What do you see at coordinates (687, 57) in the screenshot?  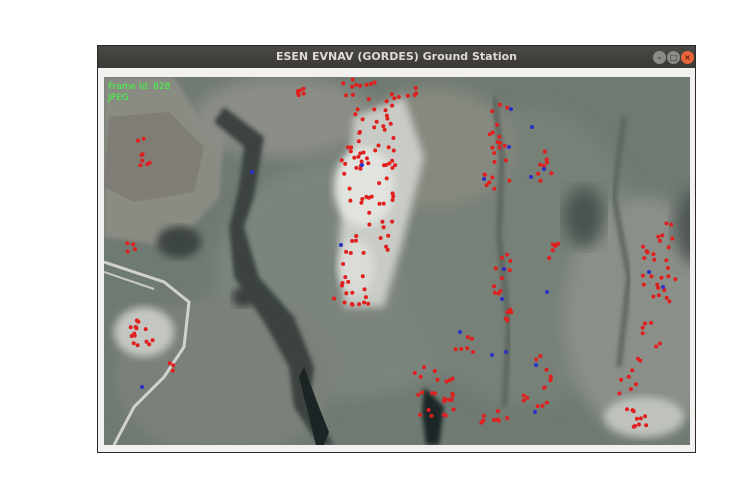 I see `close-button: ×` at bounding box center [687, 57].